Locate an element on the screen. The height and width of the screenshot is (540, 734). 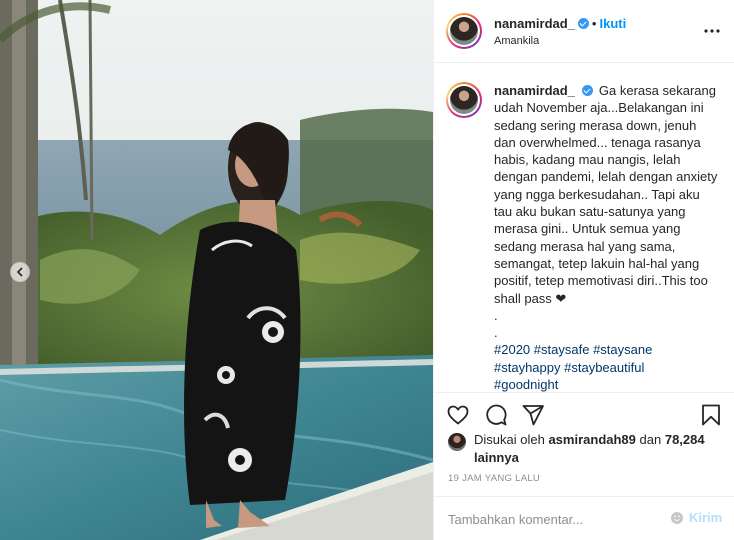
avatar-image is located at coordinates (464, 31).